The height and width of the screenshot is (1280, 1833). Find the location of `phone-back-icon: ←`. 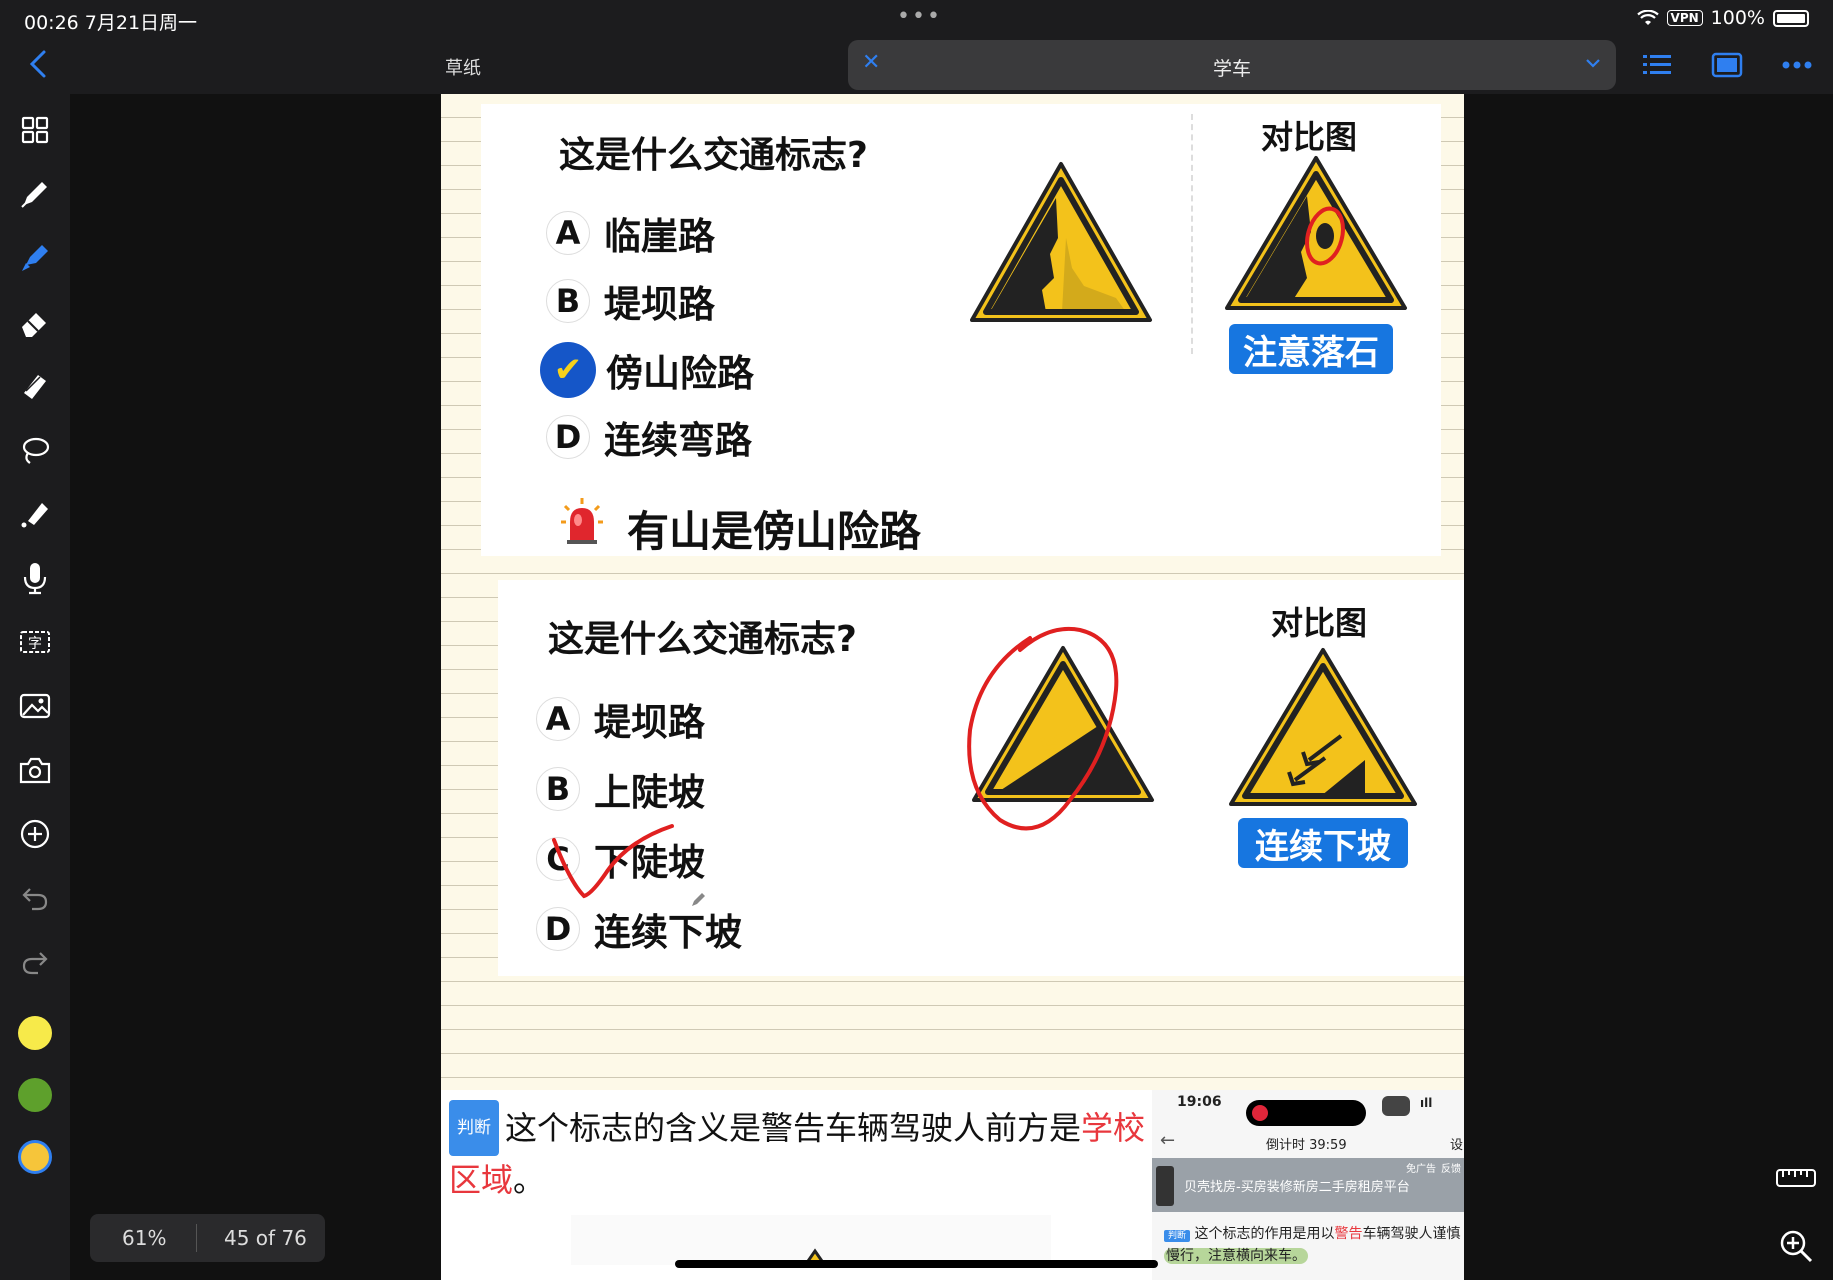

phone-back-icon: ← is located at coordinates (1168, 1140).